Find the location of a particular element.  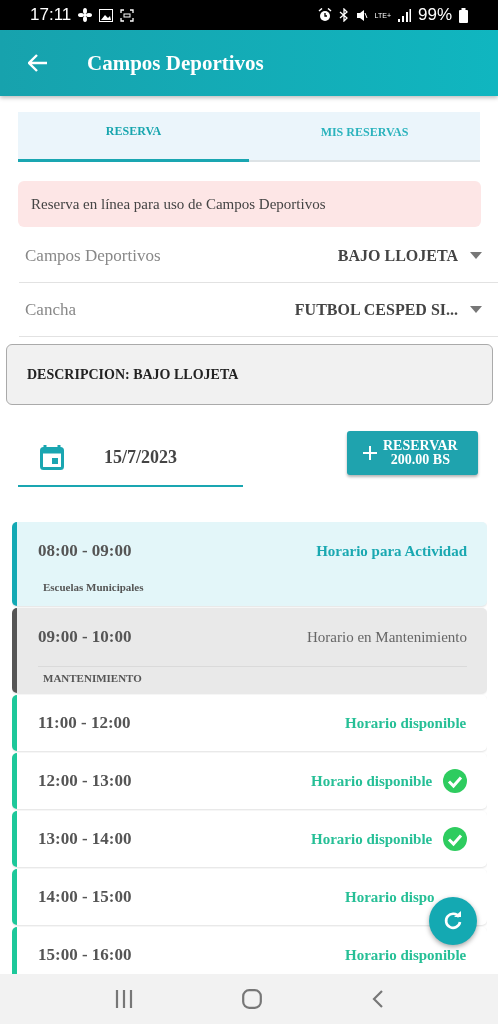

screen-title: Campos Deportivos is located at coordinates (175, 63).